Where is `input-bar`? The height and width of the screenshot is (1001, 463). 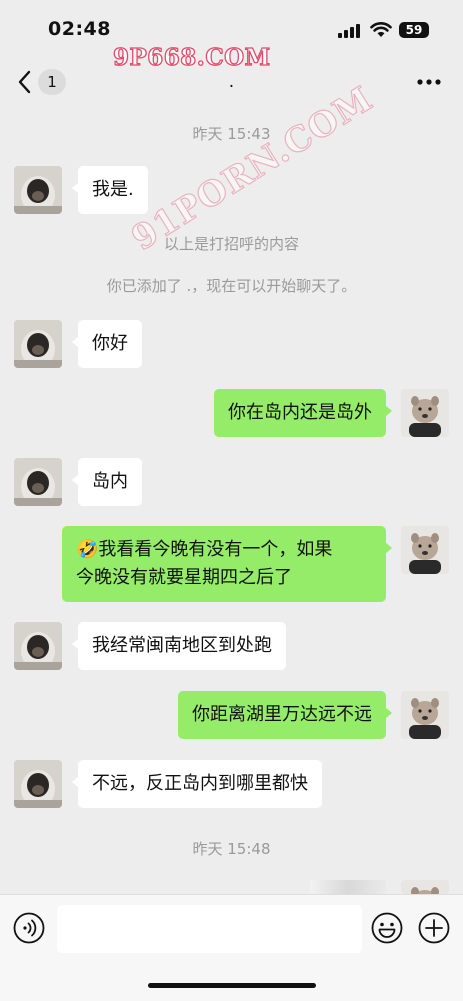
input-bar is located at coordinates (231, 947).